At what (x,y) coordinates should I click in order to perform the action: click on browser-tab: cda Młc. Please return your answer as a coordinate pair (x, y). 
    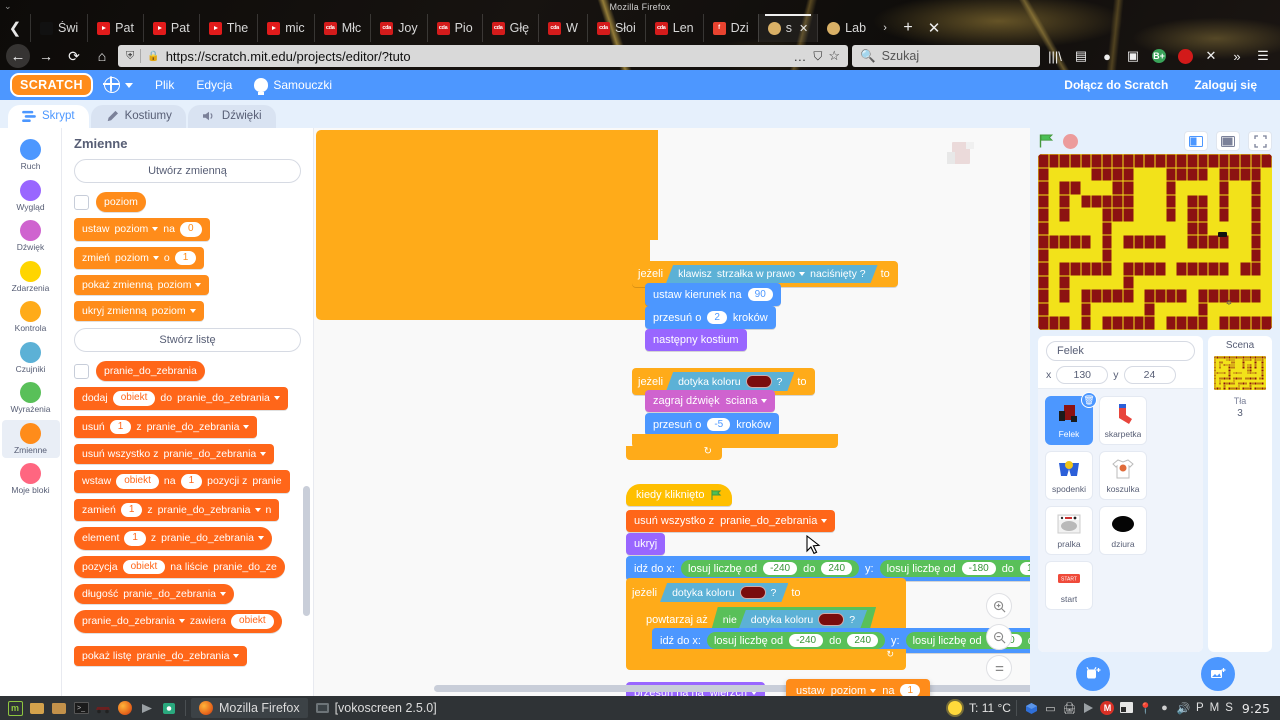
    Looking at the image, I should click on (341, 28).